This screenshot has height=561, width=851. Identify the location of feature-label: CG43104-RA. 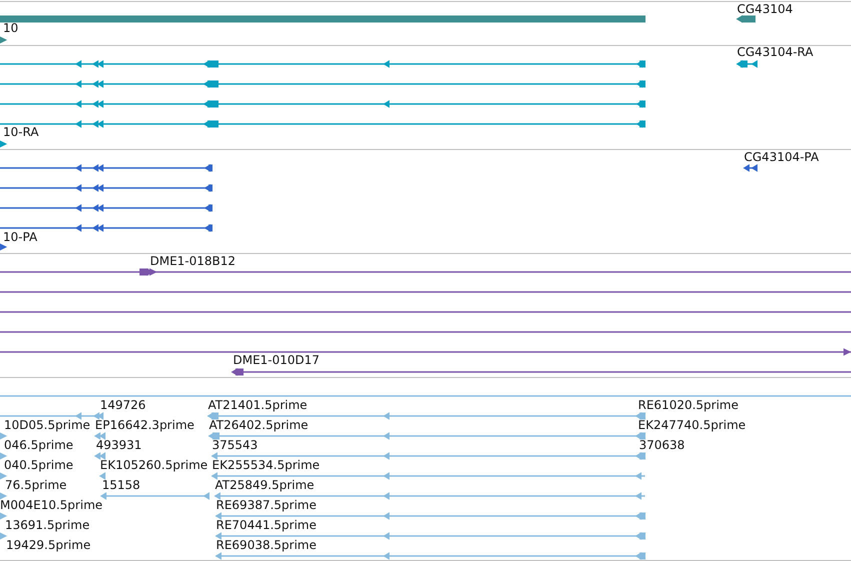
(775, 52).